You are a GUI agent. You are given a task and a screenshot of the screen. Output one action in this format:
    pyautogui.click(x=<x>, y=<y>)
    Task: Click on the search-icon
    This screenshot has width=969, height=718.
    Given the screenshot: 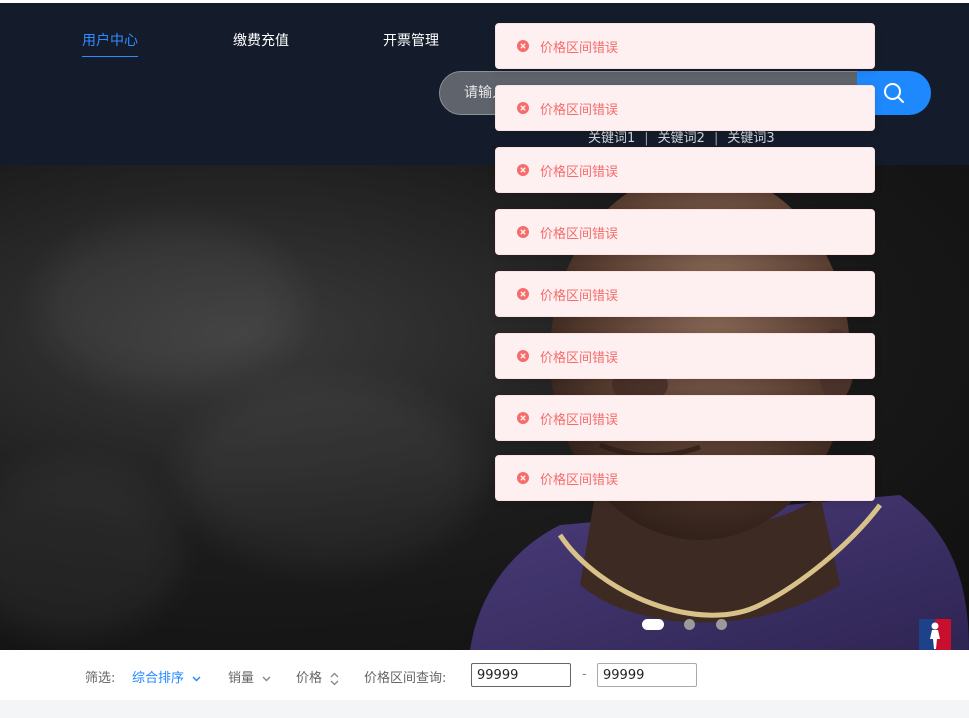 What is the action you would take?
    pyautogui.click(x=894, y=93)
    